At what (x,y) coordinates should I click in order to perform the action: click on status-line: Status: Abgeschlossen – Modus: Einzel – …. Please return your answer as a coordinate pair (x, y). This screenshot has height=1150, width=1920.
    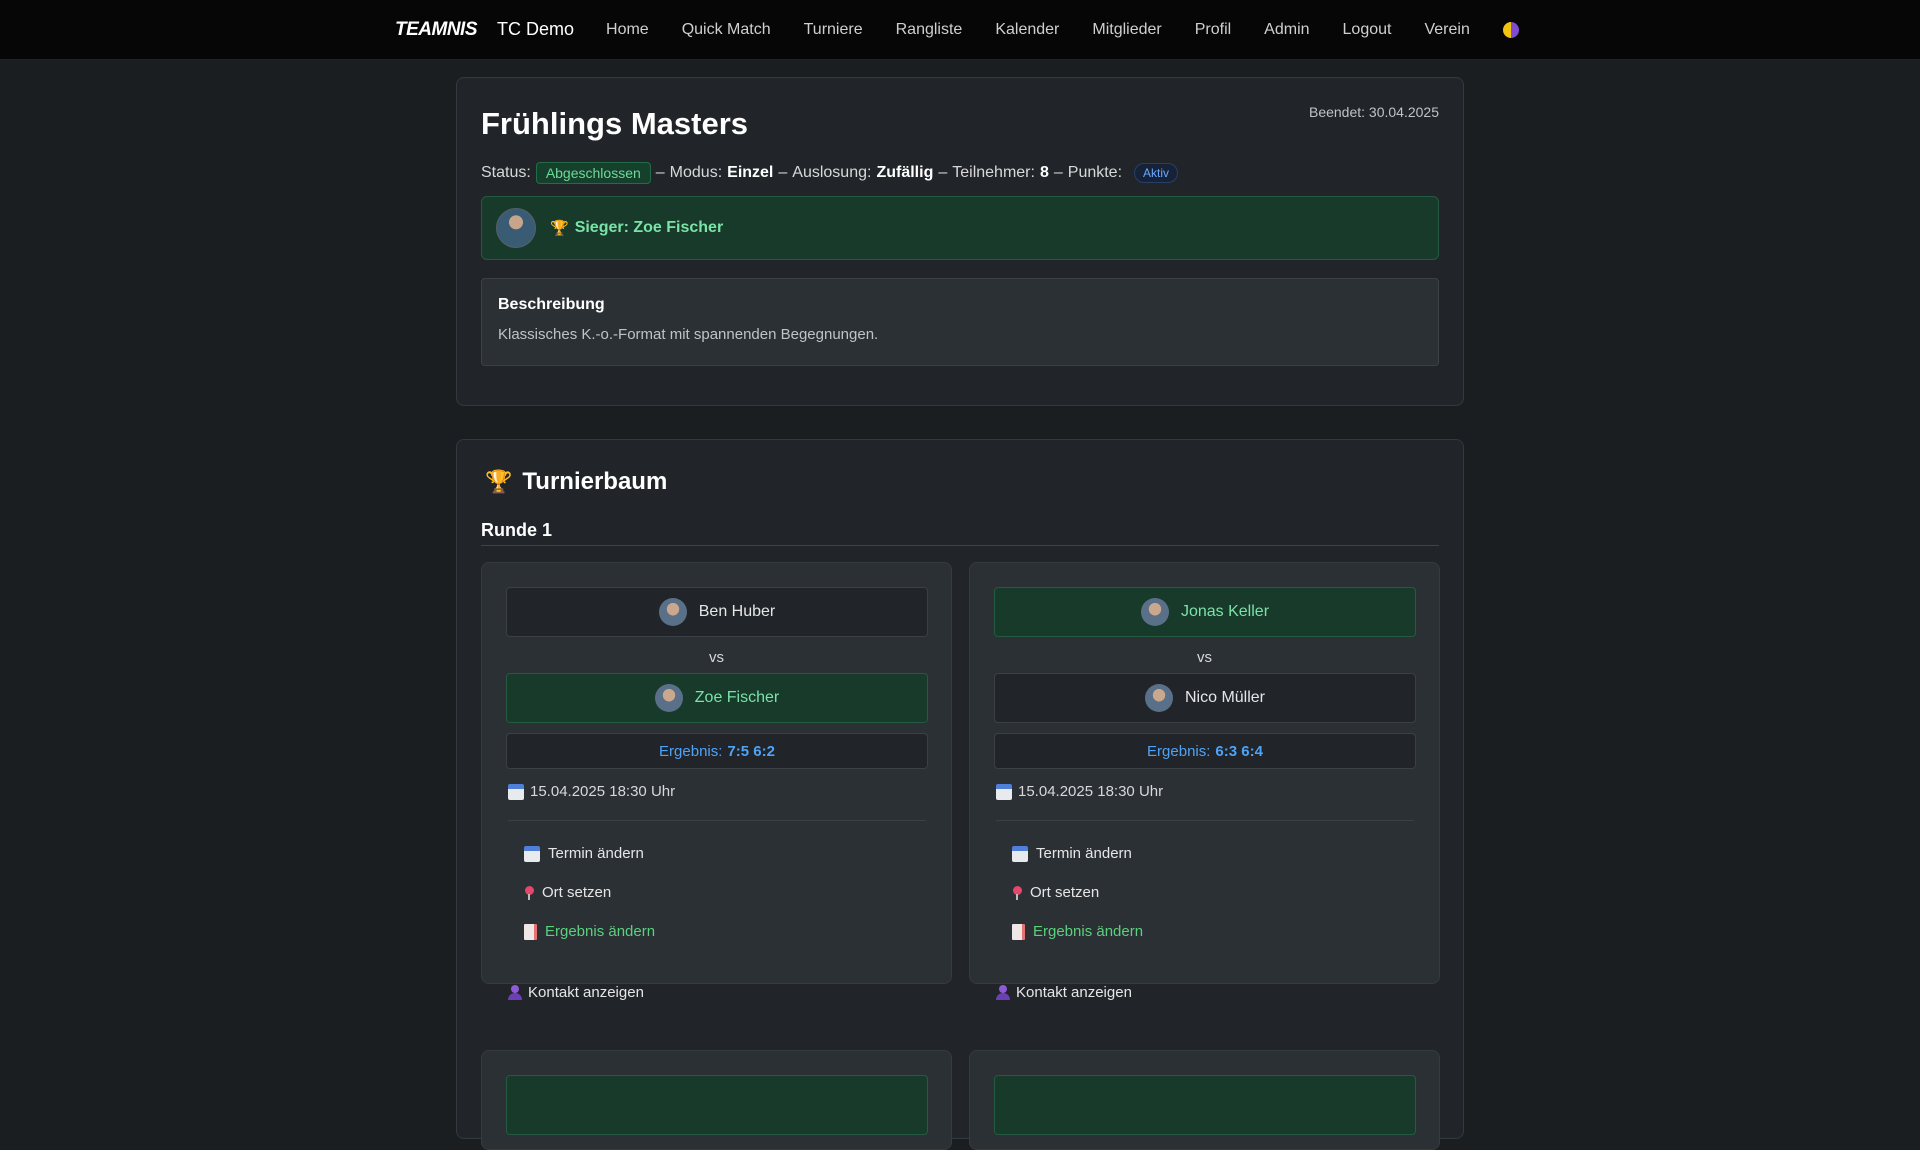
    Looking at the image, I should click on (830, 173).